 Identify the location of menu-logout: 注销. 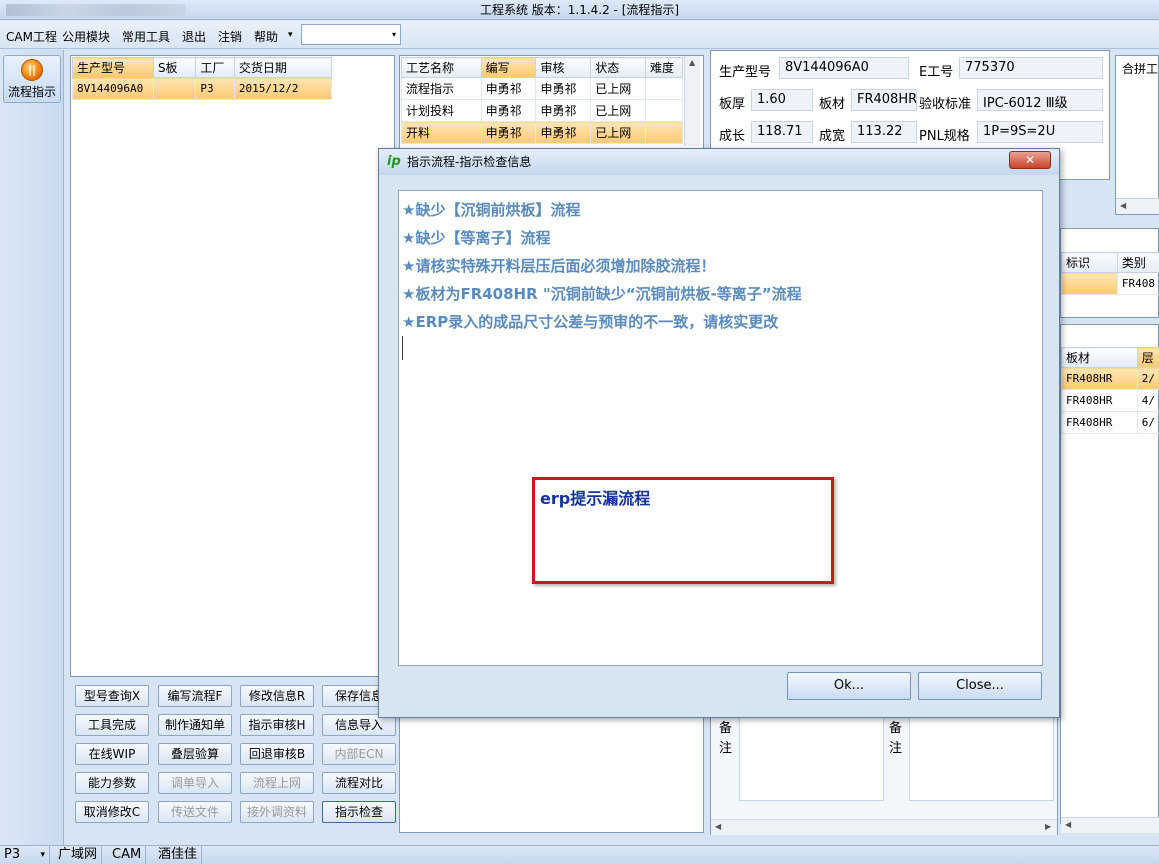
(230, 36).